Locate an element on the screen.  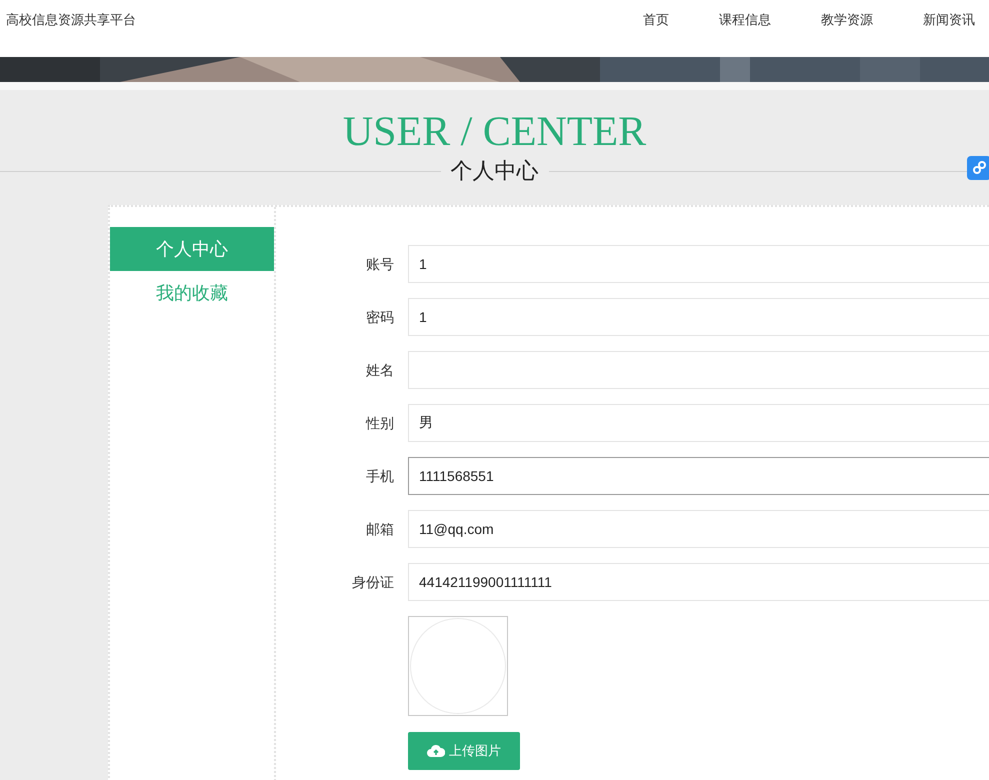
input-field is located at coordinates (698, 370).